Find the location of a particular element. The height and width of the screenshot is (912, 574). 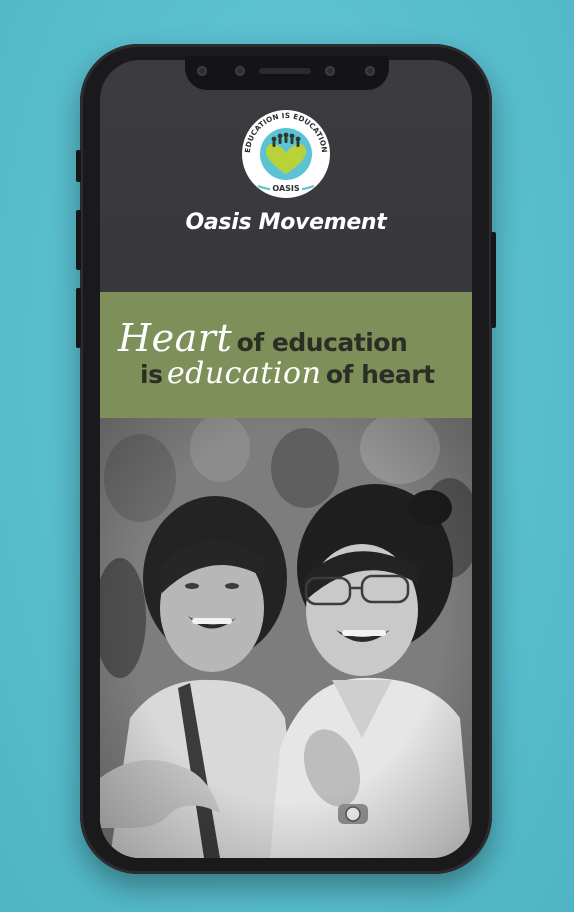

phone-volume-down is located at coordinates (78, 318).